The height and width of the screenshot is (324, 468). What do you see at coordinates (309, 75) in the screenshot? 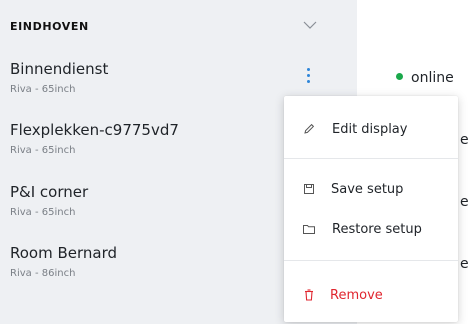
I see `more-options-icon` at bounding box center [309, 75].